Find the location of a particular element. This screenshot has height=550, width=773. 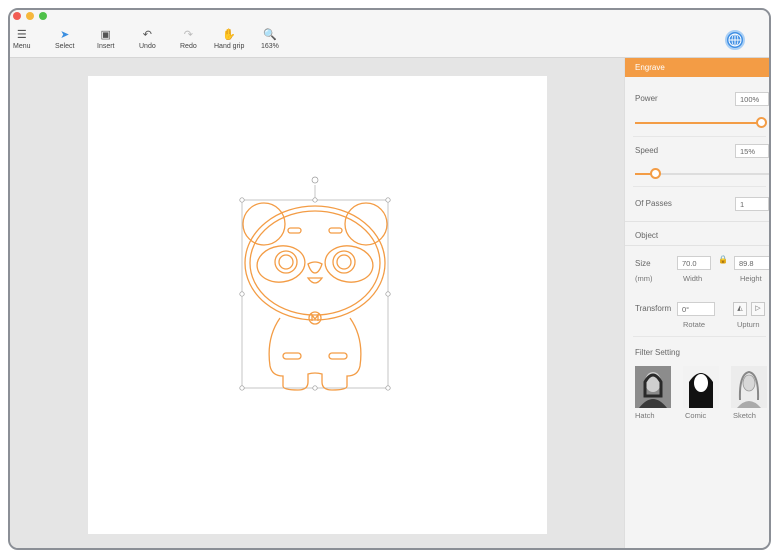

close-window-button is located at coordinates (17, 16).